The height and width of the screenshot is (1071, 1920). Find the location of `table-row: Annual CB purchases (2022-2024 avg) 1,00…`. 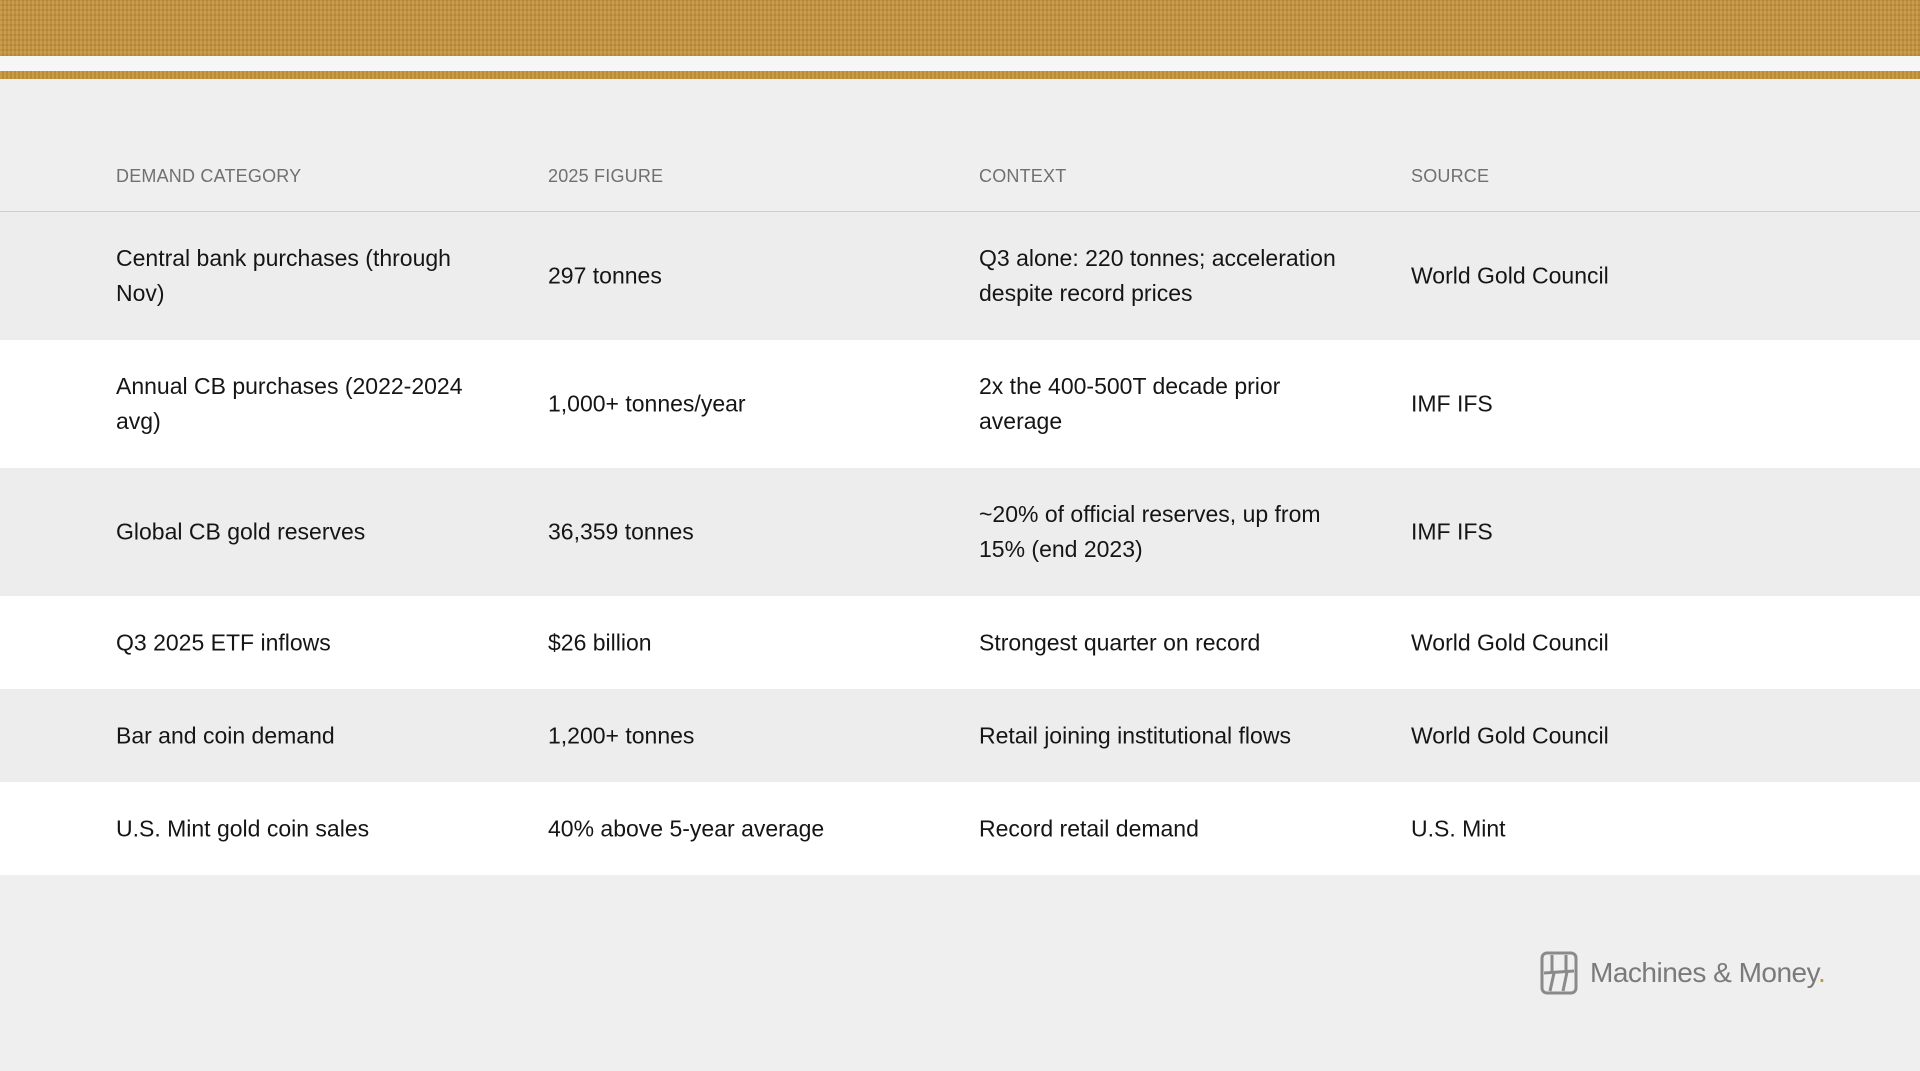

table-row: Annual CB purchases (2022-2024 avg) 1,00… is located at coordinates (960, 404).